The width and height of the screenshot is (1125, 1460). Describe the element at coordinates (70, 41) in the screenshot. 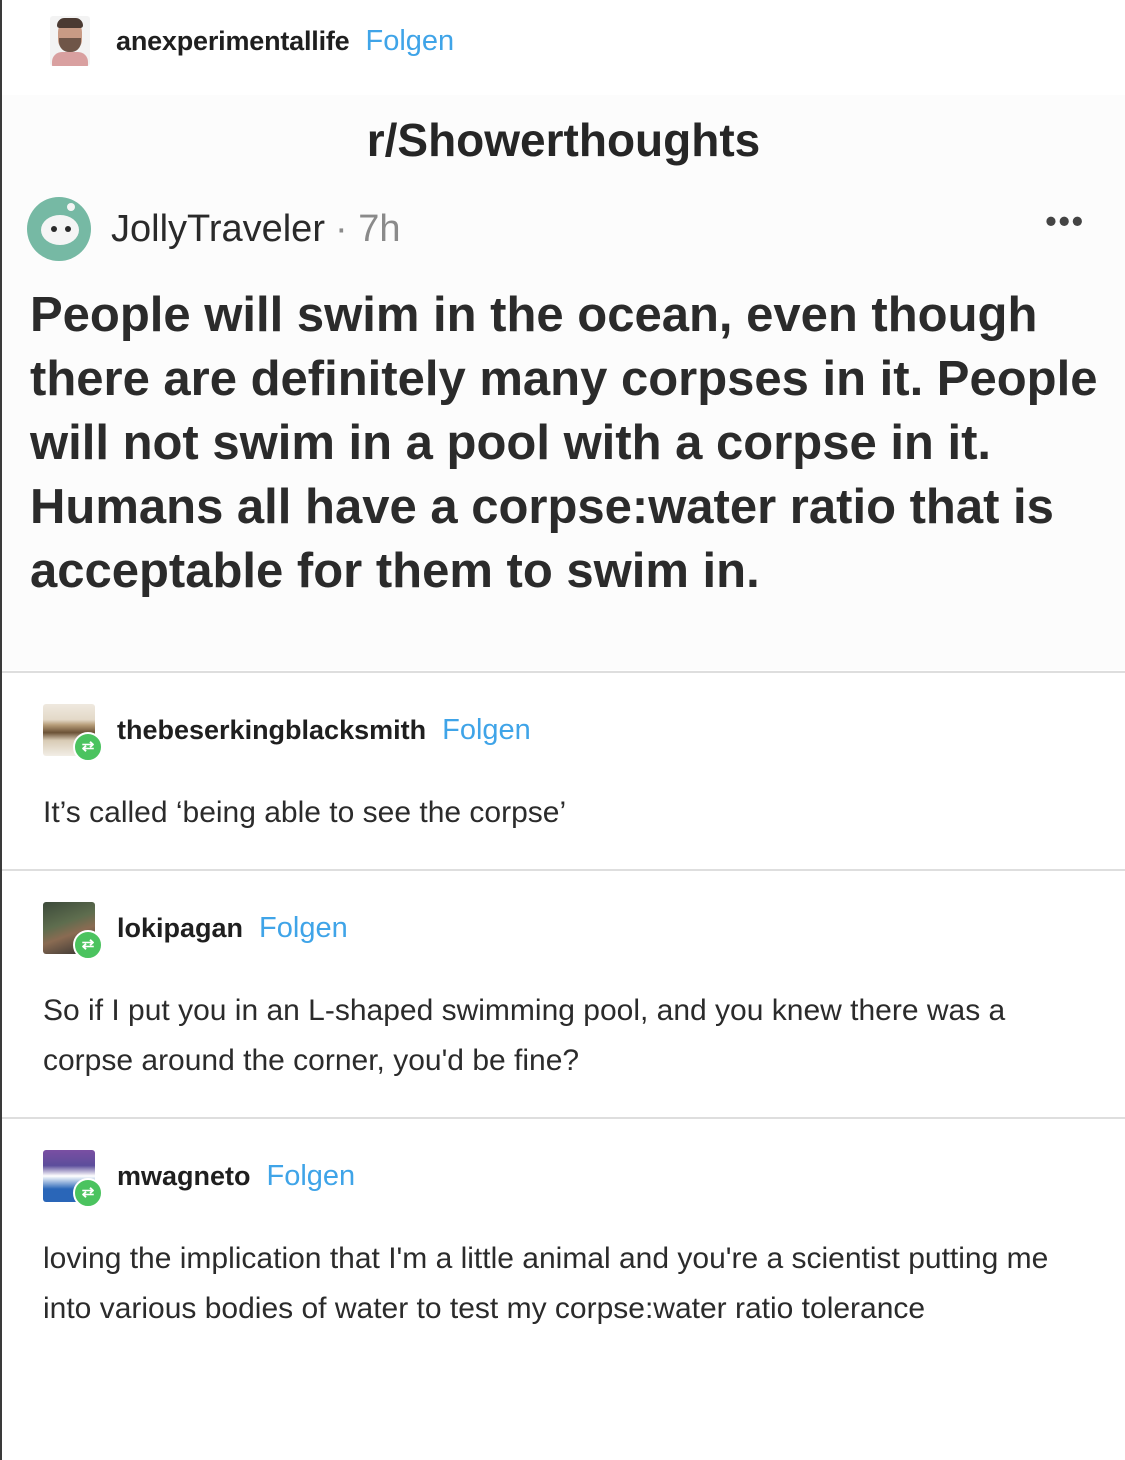

I see `avatar` at that location.